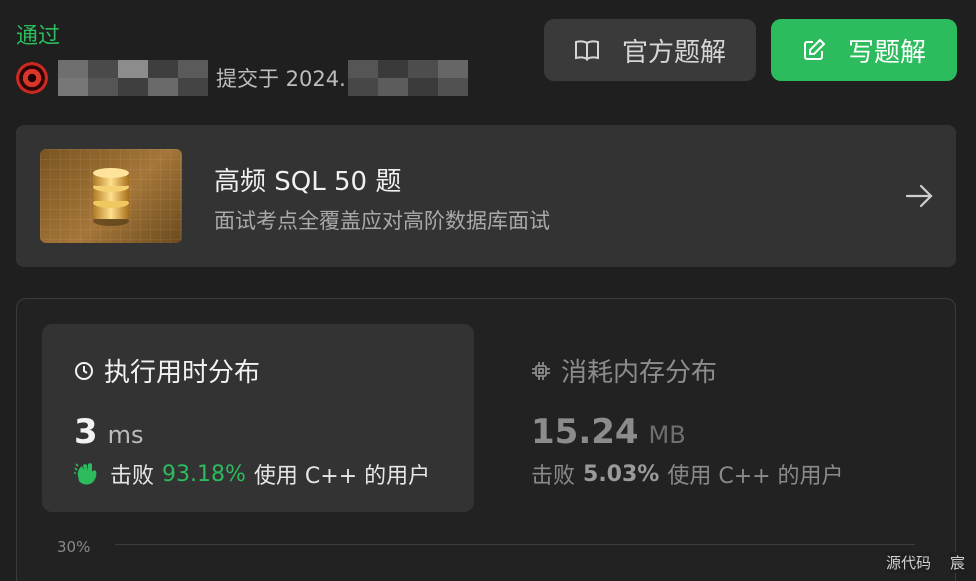 The width and height of the screenshot is (976, 581). Describe the element at coordinates (515, 544) in the screenshot. I see `chart-gridline` at that location.